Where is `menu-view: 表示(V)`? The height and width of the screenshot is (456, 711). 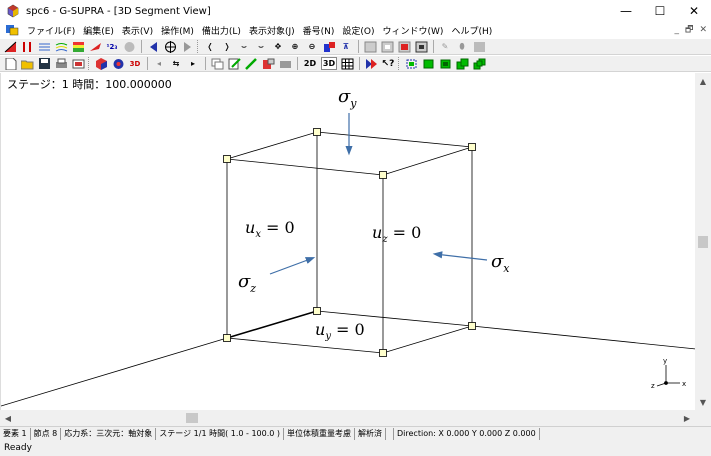
menu-view: 表示(V) is located at coordinates (137, 30).